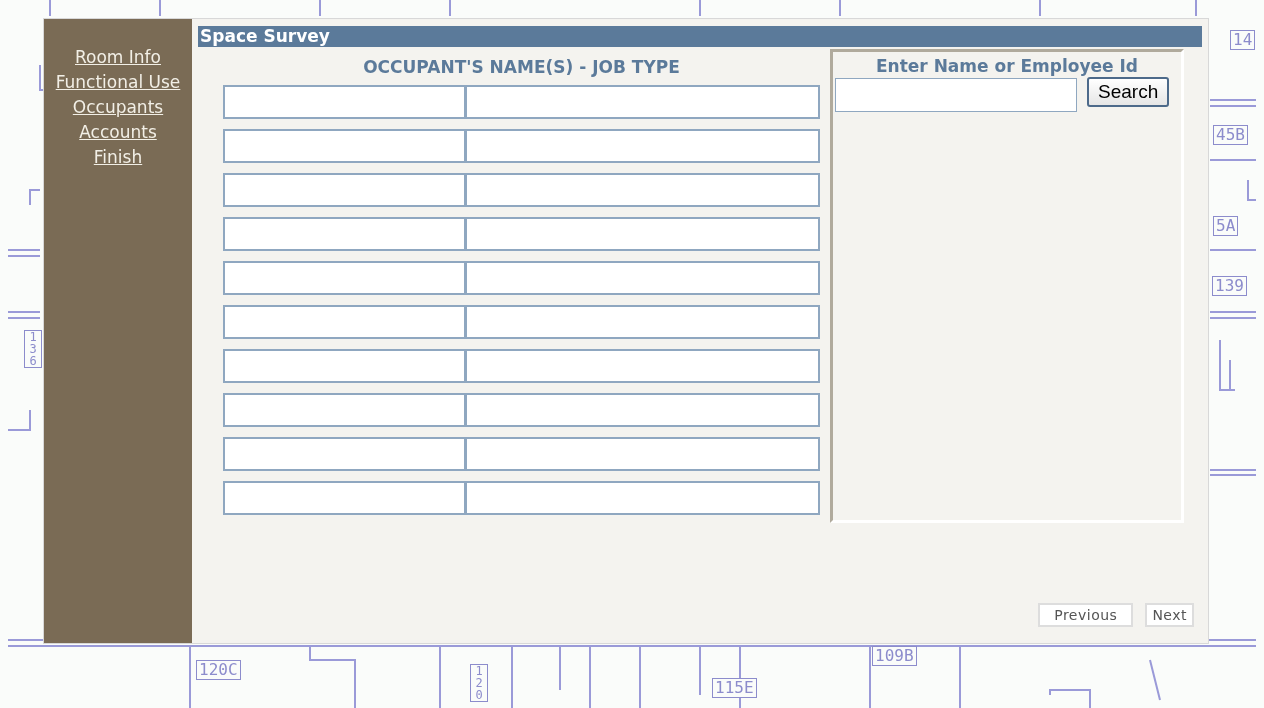  I want to click on search-heading: Enter Name or Employee Id, so click(1007, 66).